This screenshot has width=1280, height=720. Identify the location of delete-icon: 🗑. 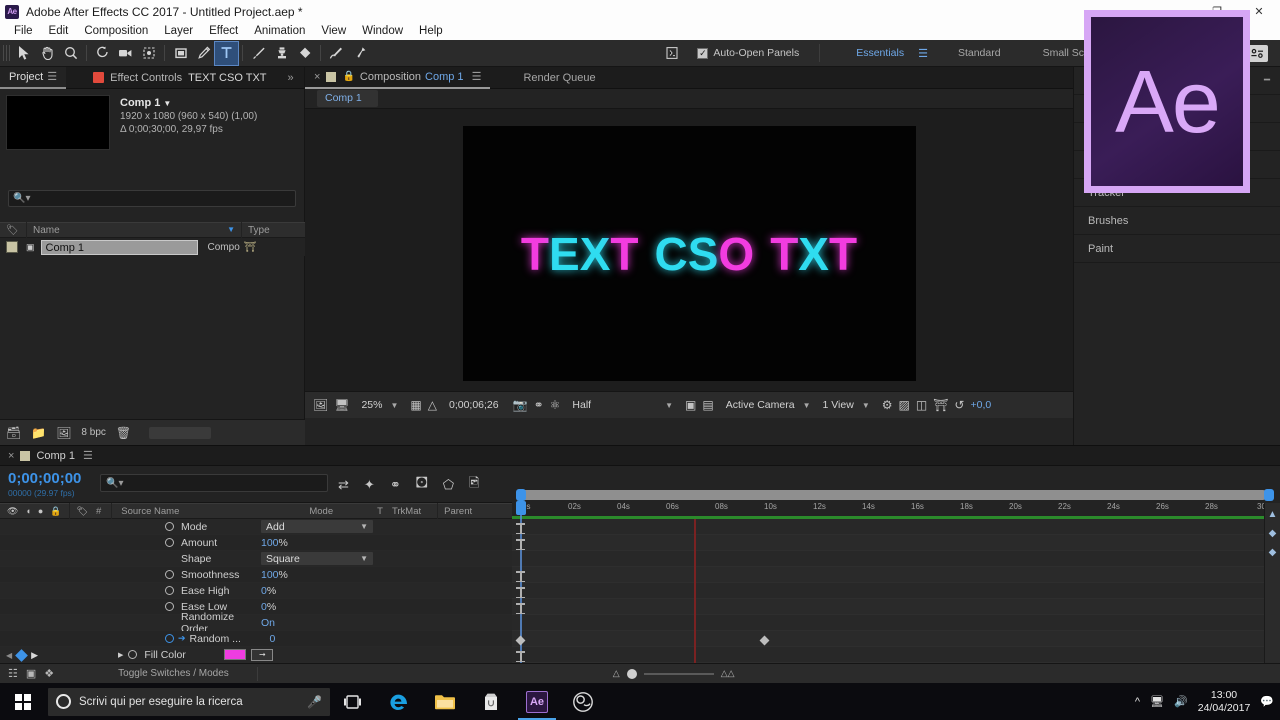
(123, 433).